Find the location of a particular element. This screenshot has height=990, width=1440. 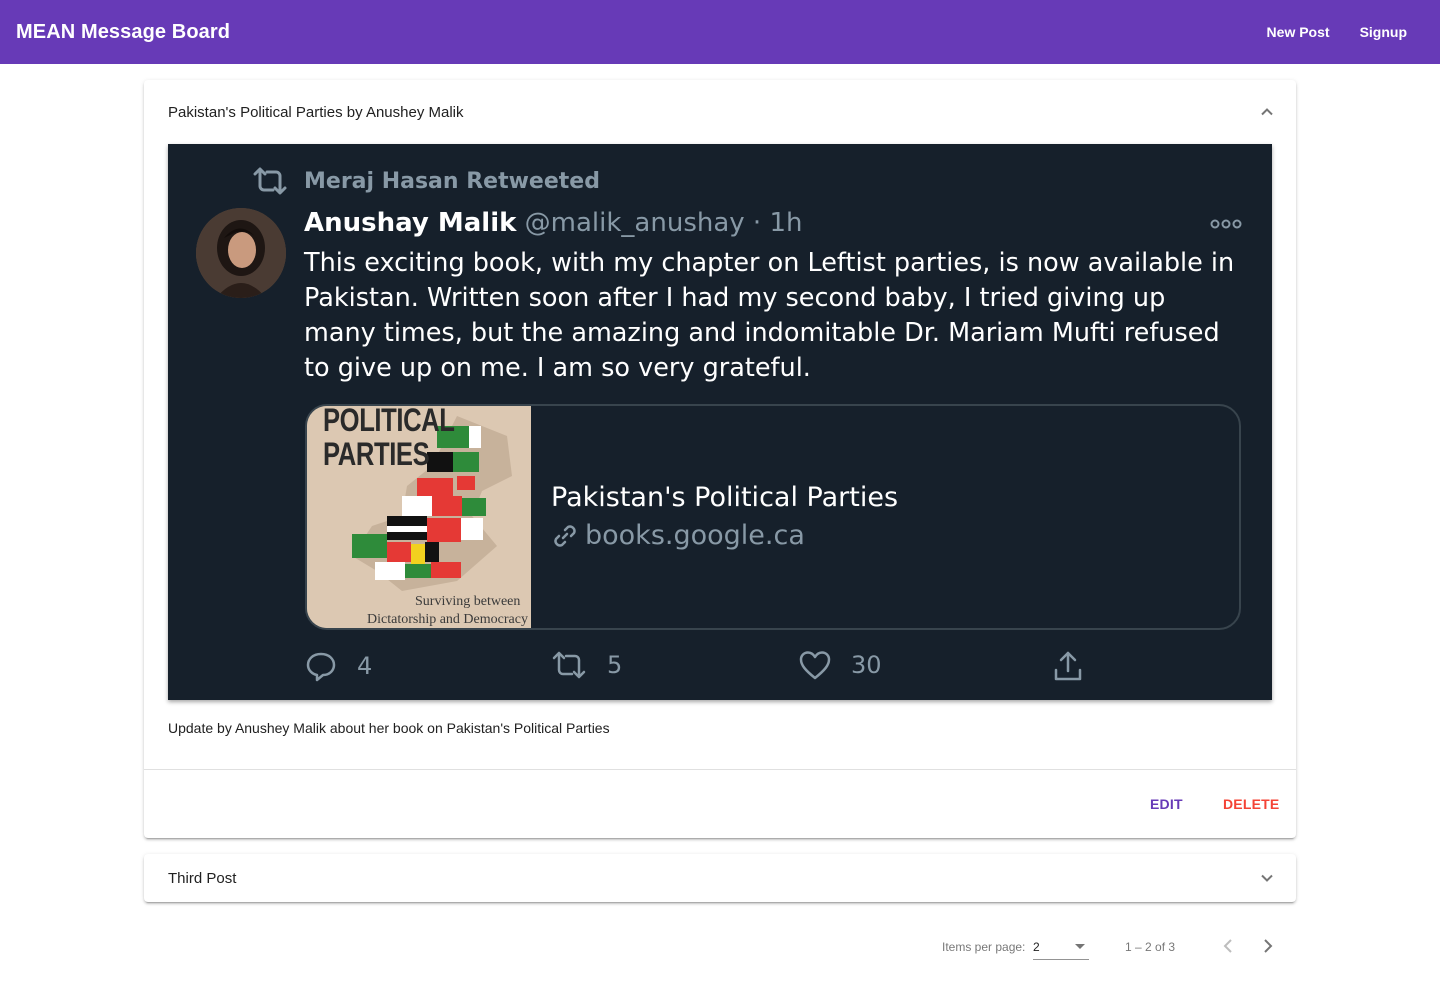

edit-button: EDIT is located at coordinates (1166, 804).